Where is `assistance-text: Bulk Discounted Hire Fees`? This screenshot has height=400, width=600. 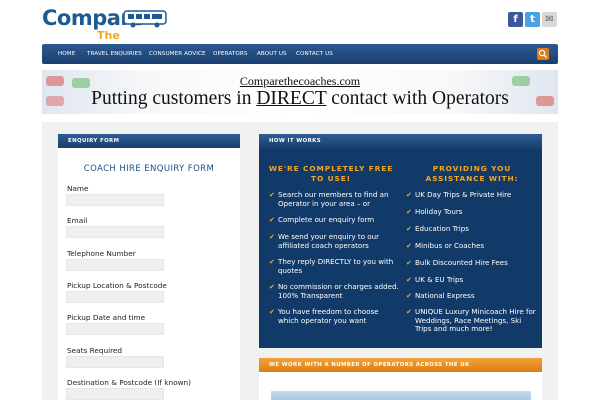 assistance-text: Bulk Discounted Hire Fees is located at coordinates (461, 262).